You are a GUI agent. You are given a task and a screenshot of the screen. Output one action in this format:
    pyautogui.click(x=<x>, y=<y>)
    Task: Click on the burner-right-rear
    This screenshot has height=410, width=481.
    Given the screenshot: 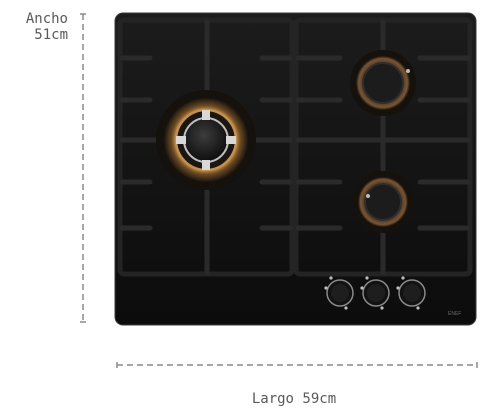 What is the action you would take?
    pyautogui.click(x=383, y=83)
    